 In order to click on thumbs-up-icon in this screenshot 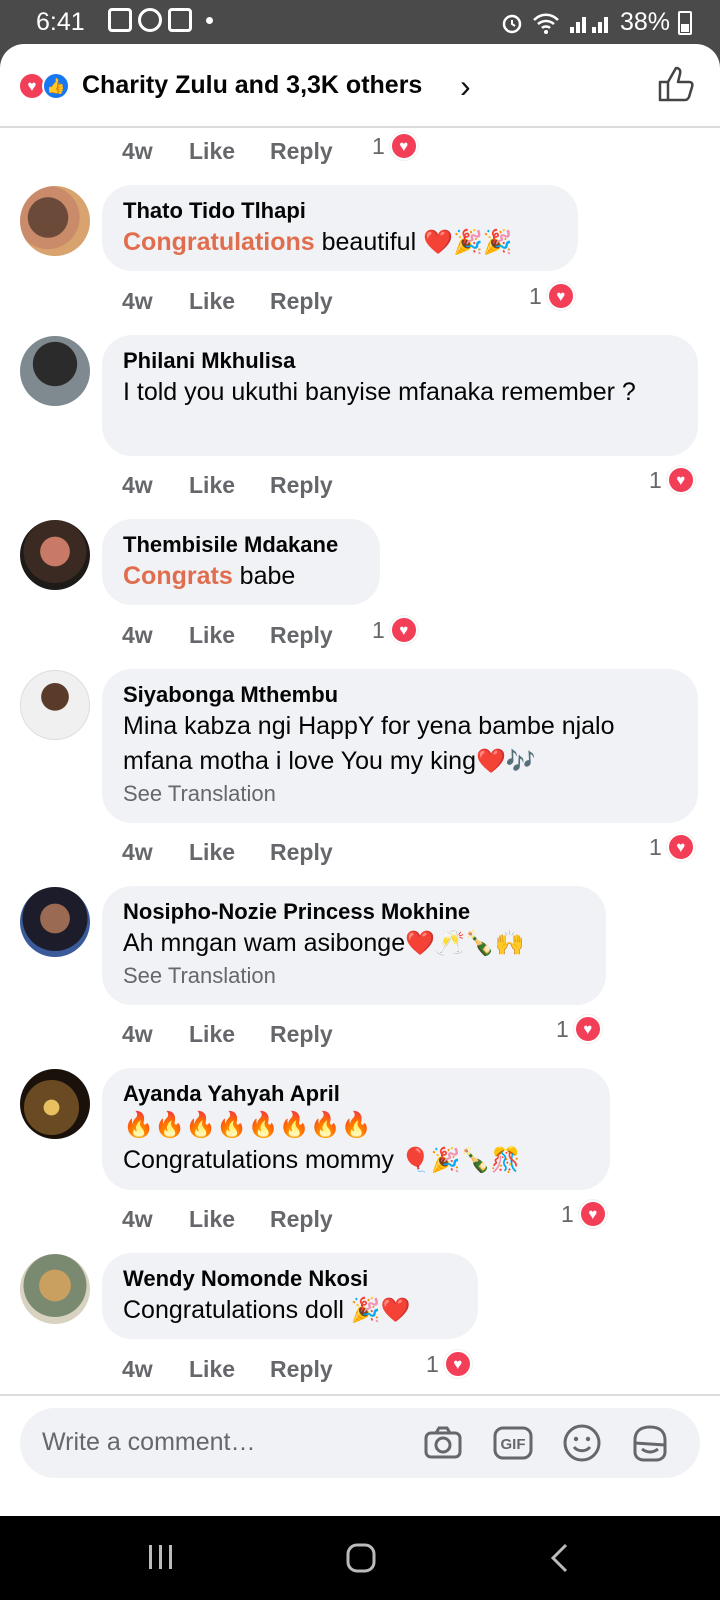, I will do `click(676, 84)`.